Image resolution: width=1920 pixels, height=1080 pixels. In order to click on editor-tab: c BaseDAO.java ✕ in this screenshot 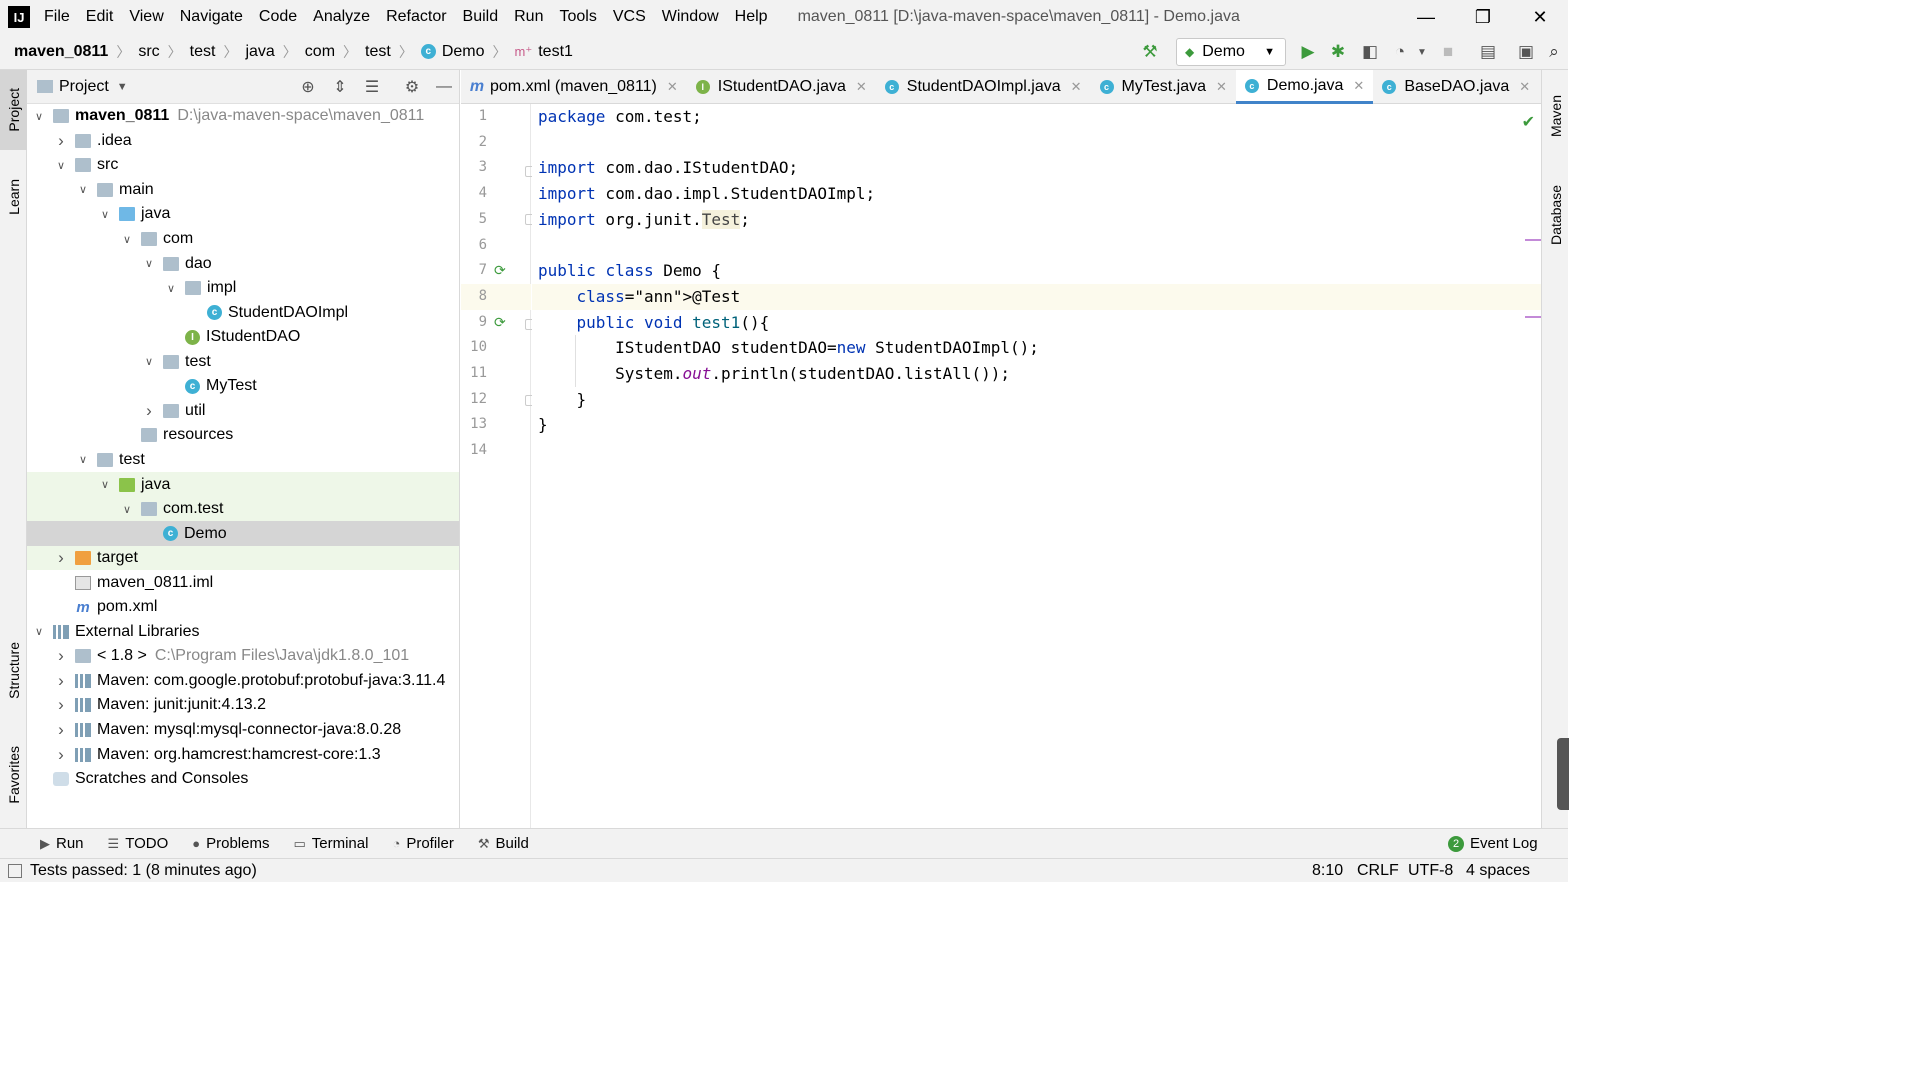, I will do `click(1456, 87)`.